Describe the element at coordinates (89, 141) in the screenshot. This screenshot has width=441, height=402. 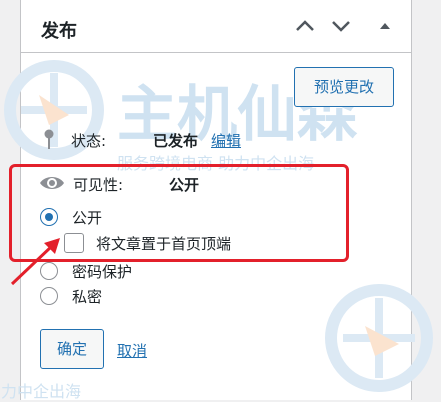
I see `status-label: 状态:` at that location.